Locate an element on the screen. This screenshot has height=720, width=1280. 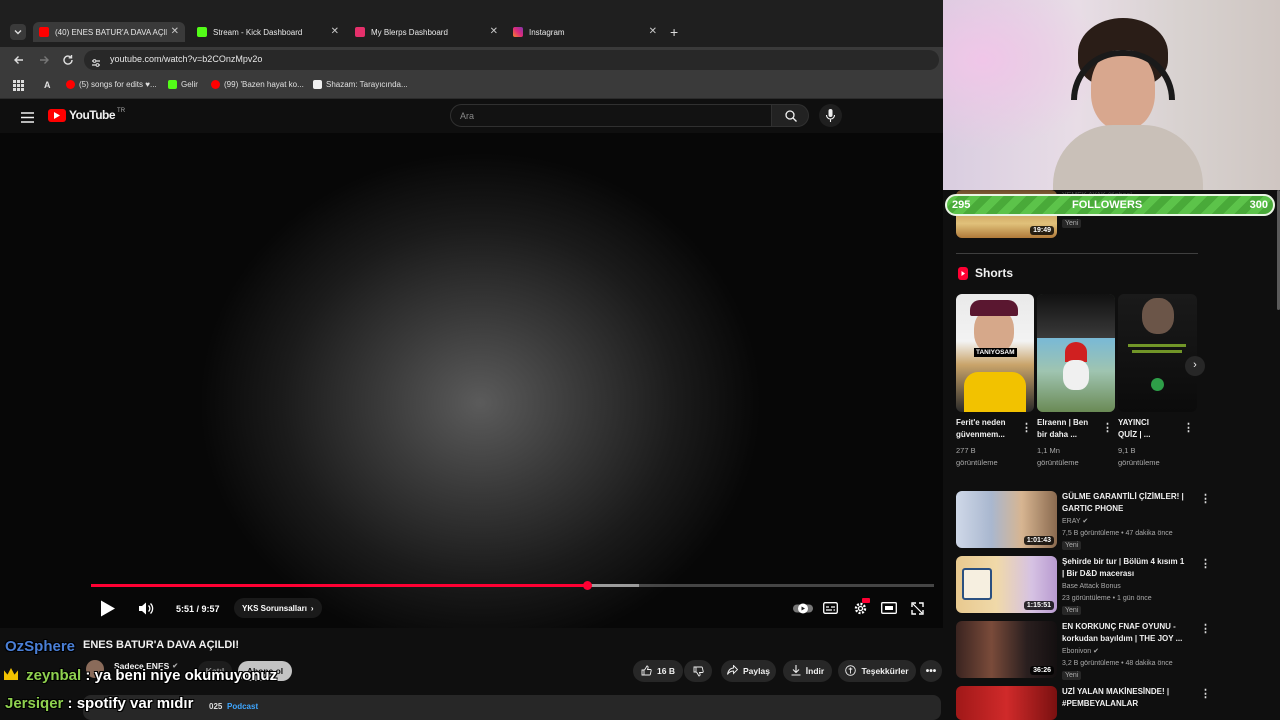
new-tab-icon: + is located at coordinates (674, 32).